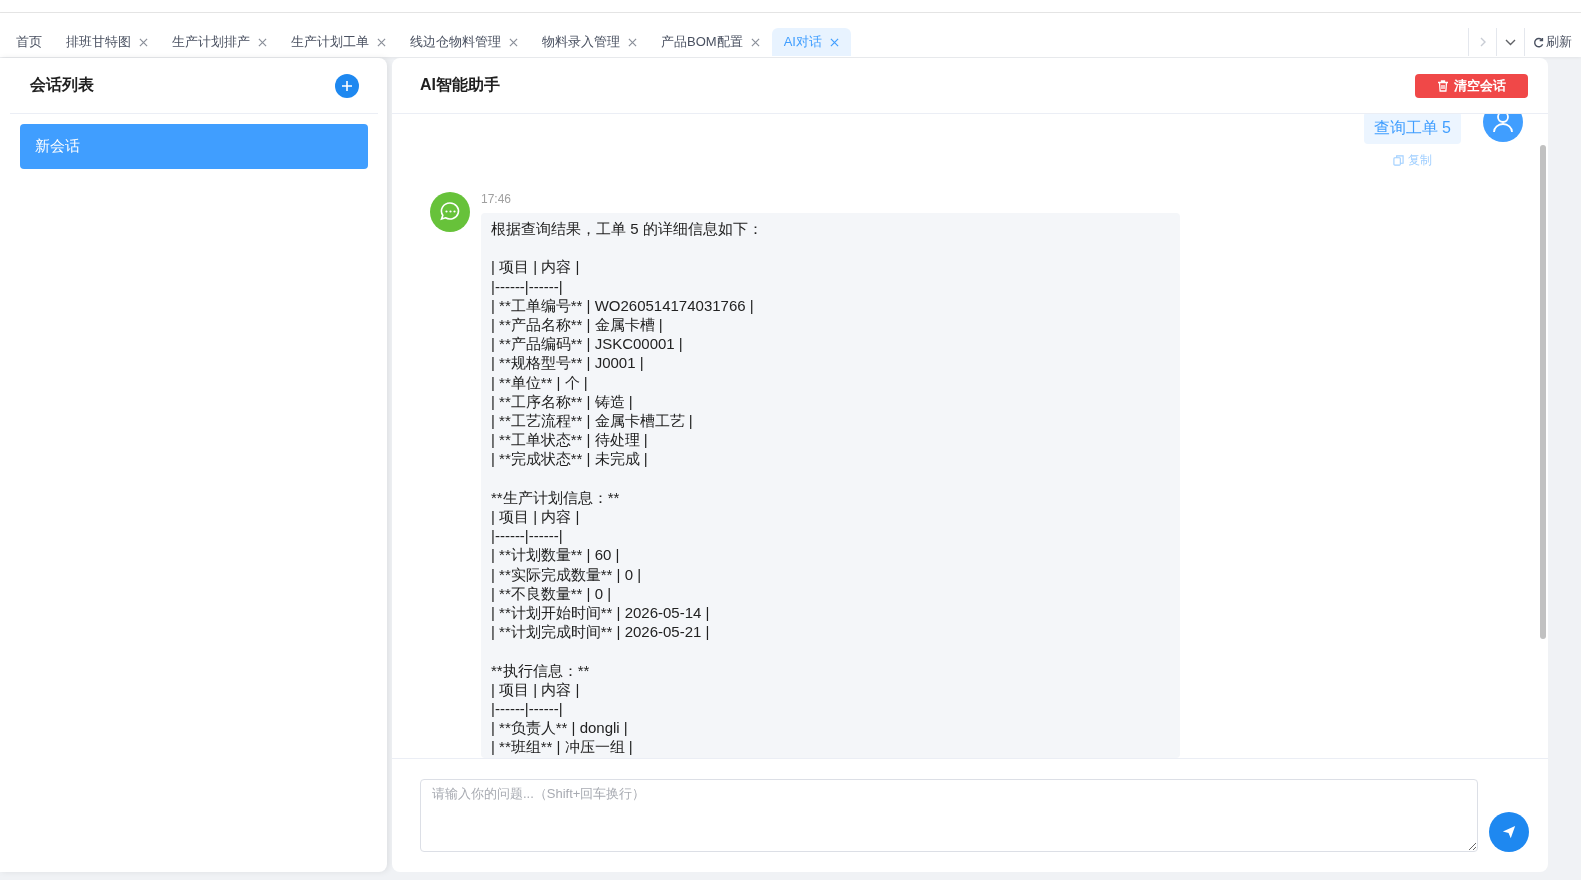 The height and width of the screenshot is (880, 1581). What do you see at coordinates (460, 85) in the screenshot?
I see `chat-title: AI智能助手` at bounding box center [460, 85].